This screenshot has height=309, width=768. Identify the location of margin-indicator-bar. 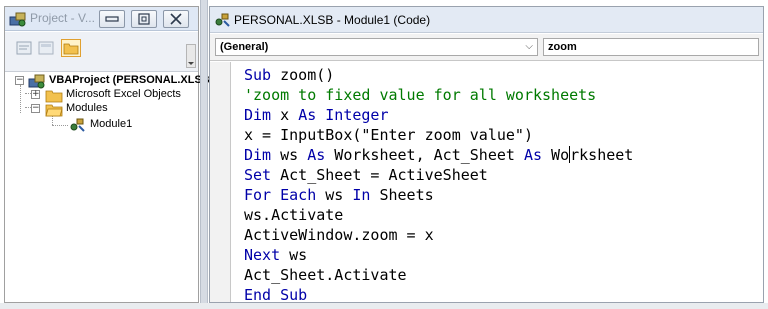
(220, 182).